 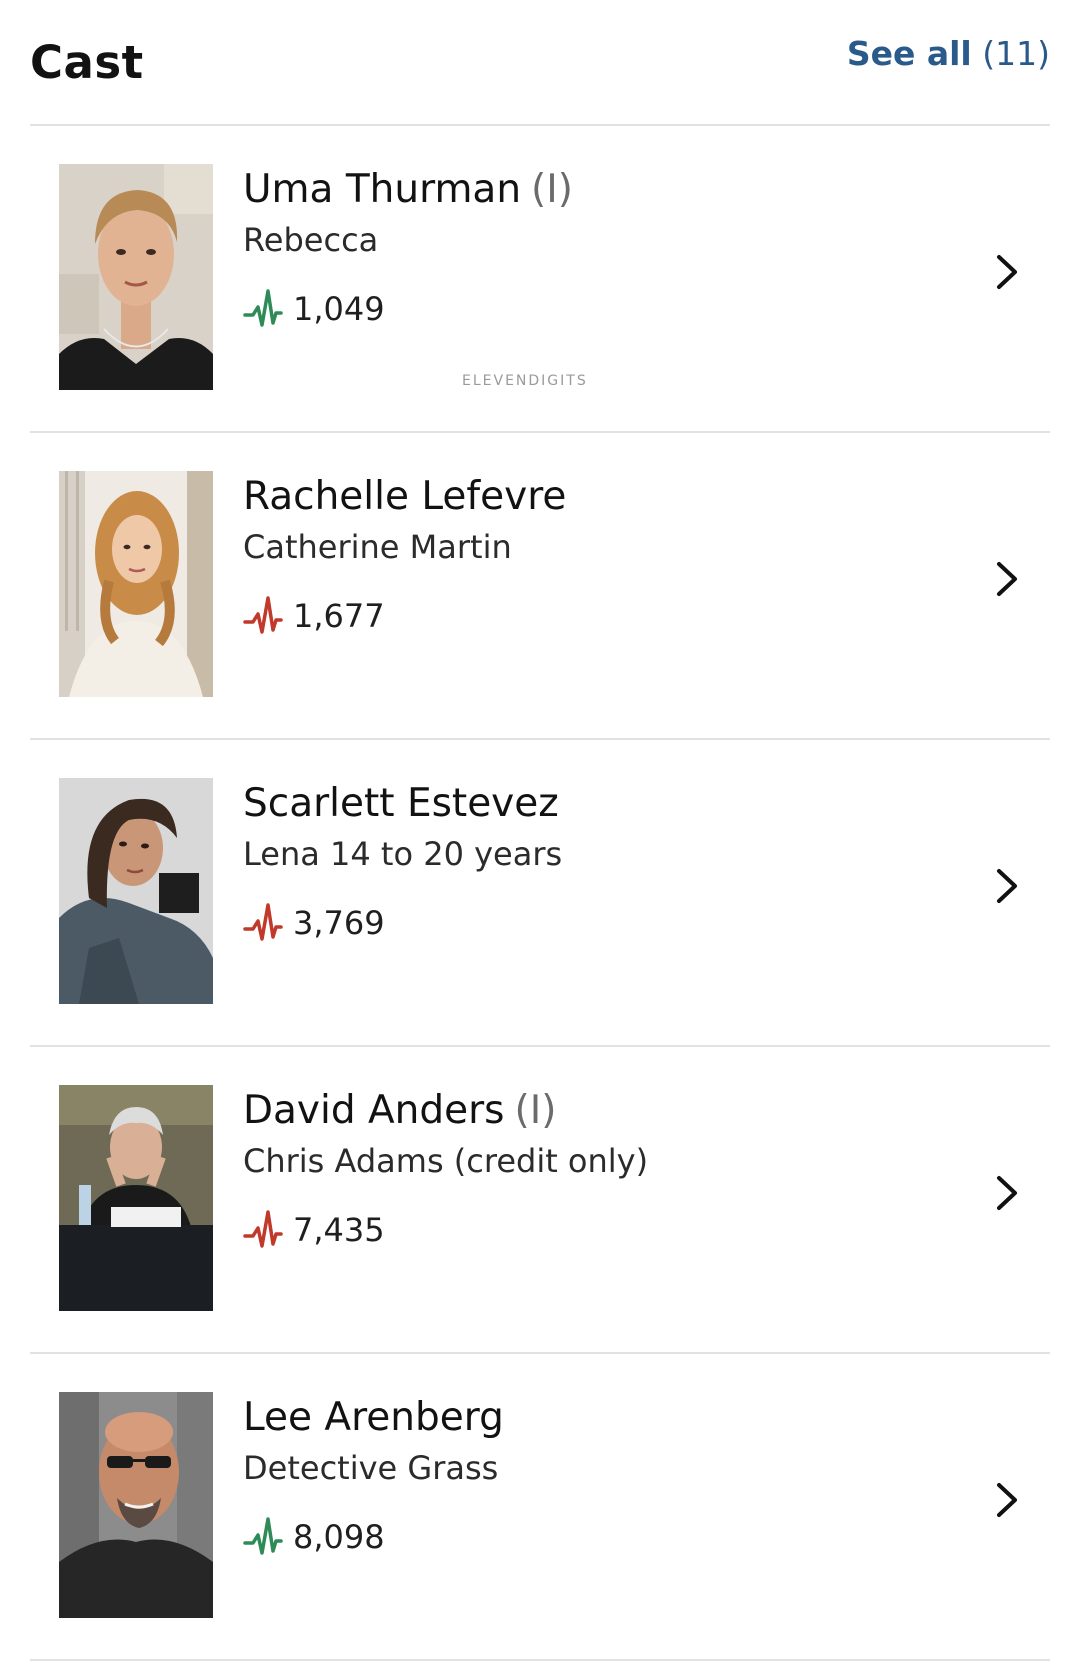 I want to click on see-all-label: See all, so click(x=909, y=53).